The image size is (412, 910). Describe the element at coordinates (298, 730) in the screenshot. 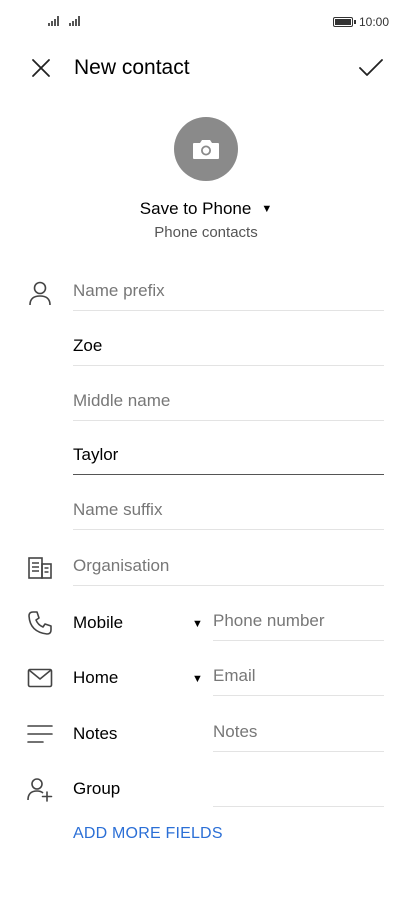

I see `notes-field: Notes` at that location.